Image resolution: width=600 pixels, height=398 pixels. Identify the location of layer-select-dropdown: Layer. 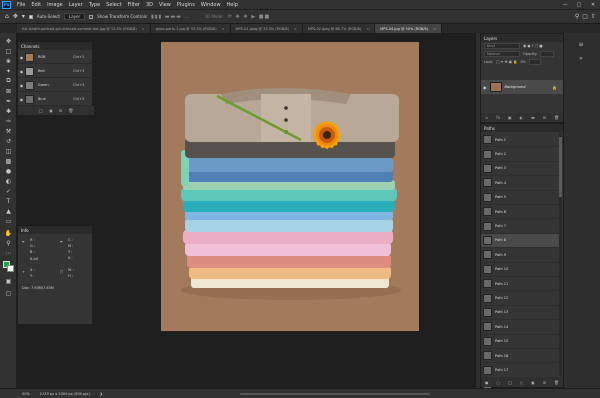
(75, 16).